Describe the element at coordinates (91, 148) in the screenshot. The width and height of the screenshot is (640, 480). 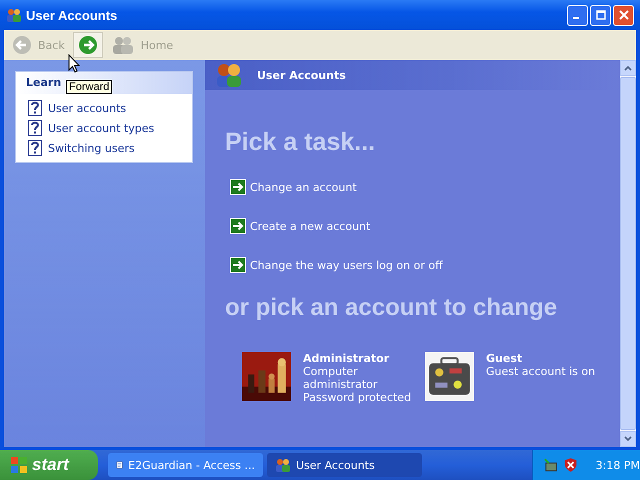
I see `help-link: Switching users` at that location.